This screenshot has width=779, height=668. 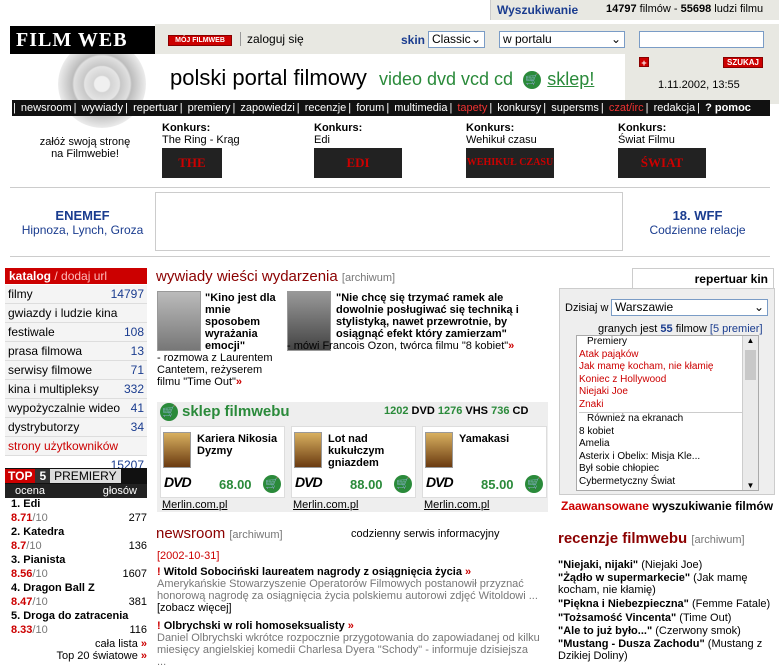 I want to click on contest-wehikul: Konkurs: Wehikuł czasu WEHIKUŁ CZASU, so click(x=510, y=150).